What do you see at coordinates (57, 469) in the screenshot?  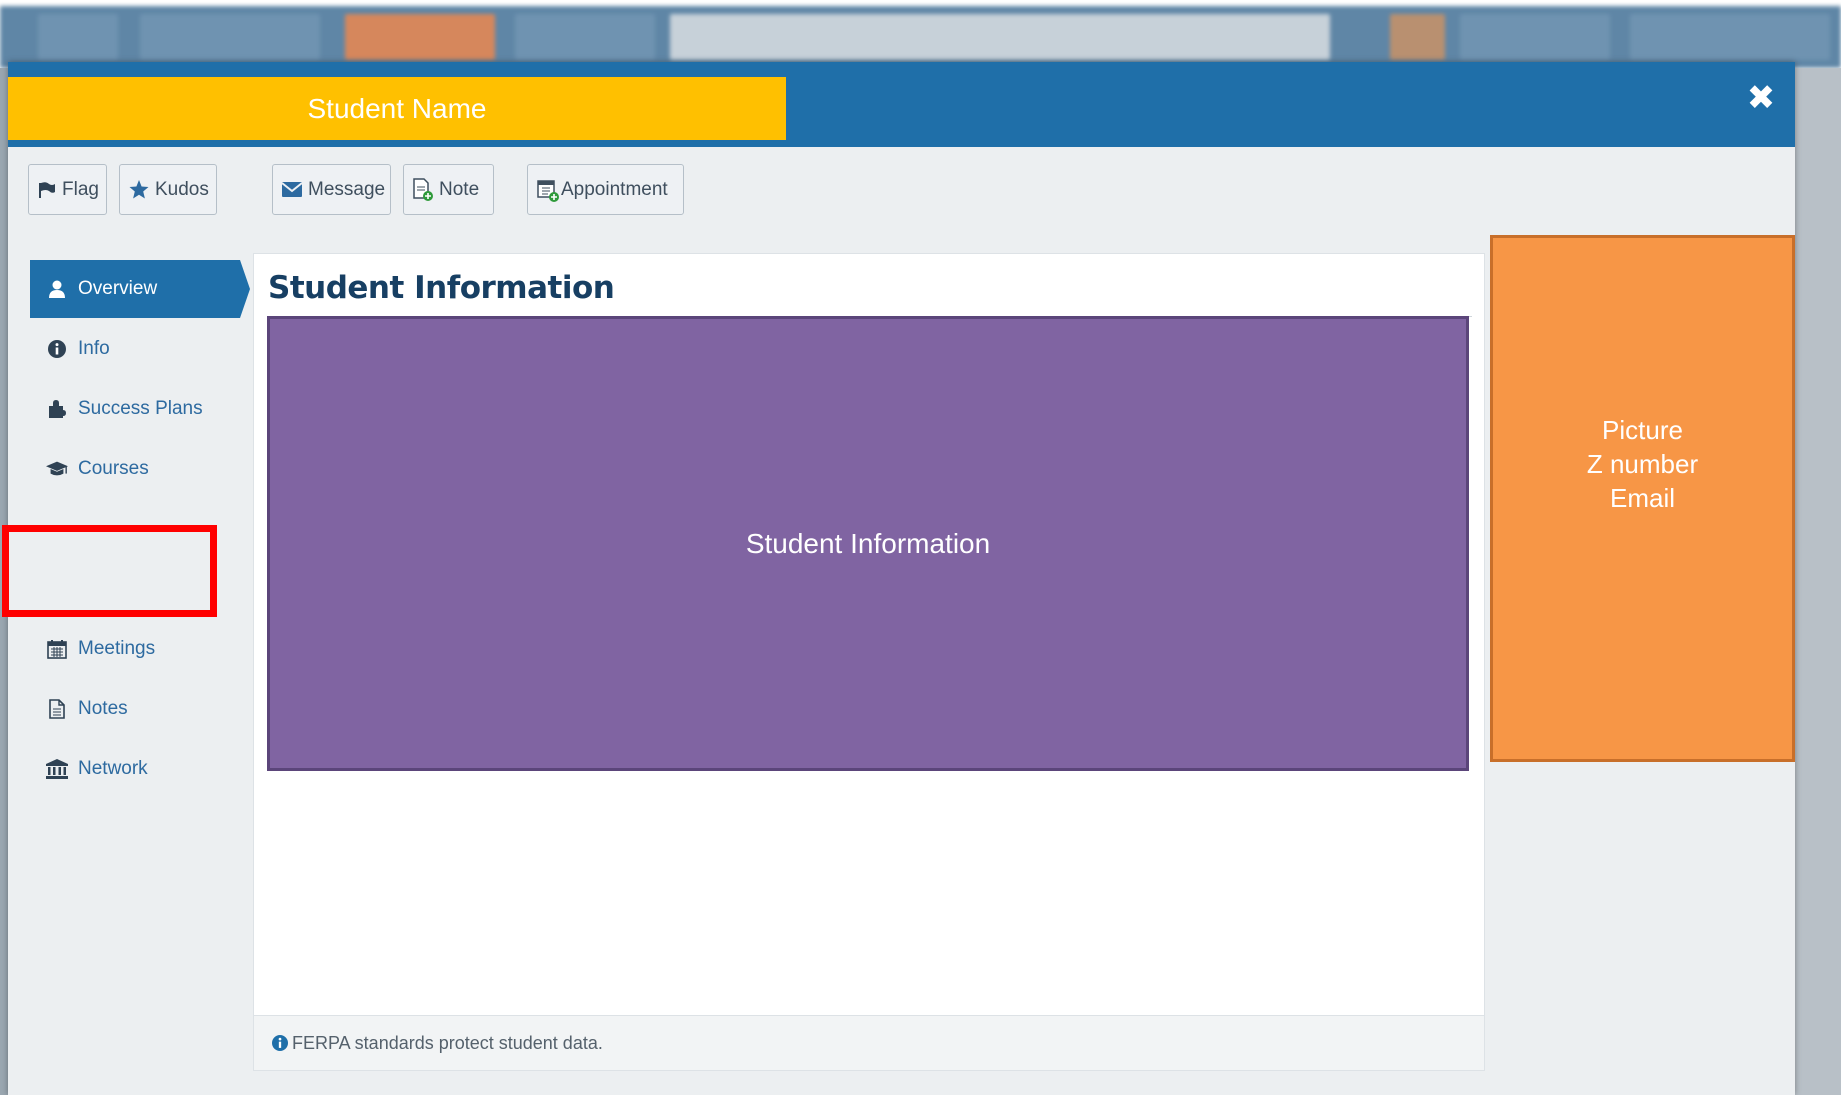 I see `graduation-cap-icon` at bounding box center [57, 469].